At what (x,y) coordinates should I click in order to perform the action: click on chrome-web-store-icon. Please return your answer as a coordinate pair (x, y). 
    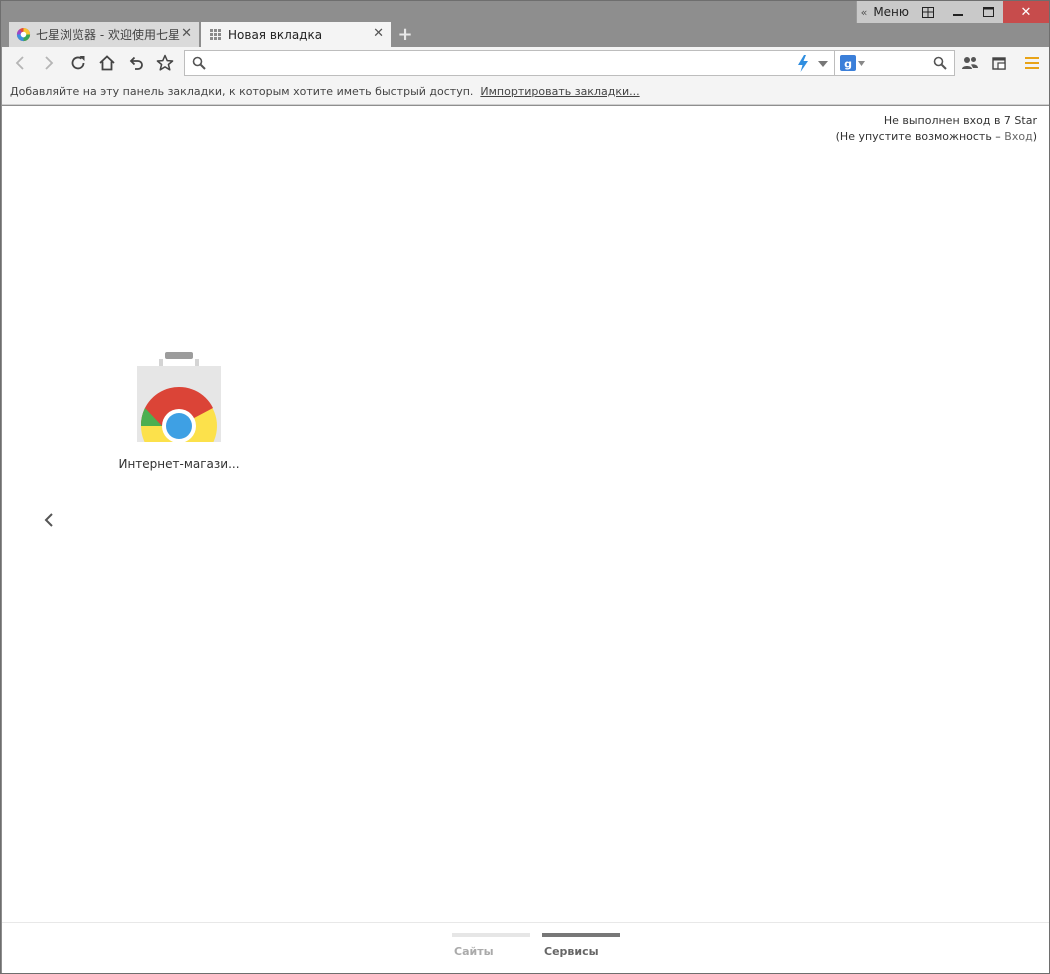
    Looking at the image, I should click on (179, 397).